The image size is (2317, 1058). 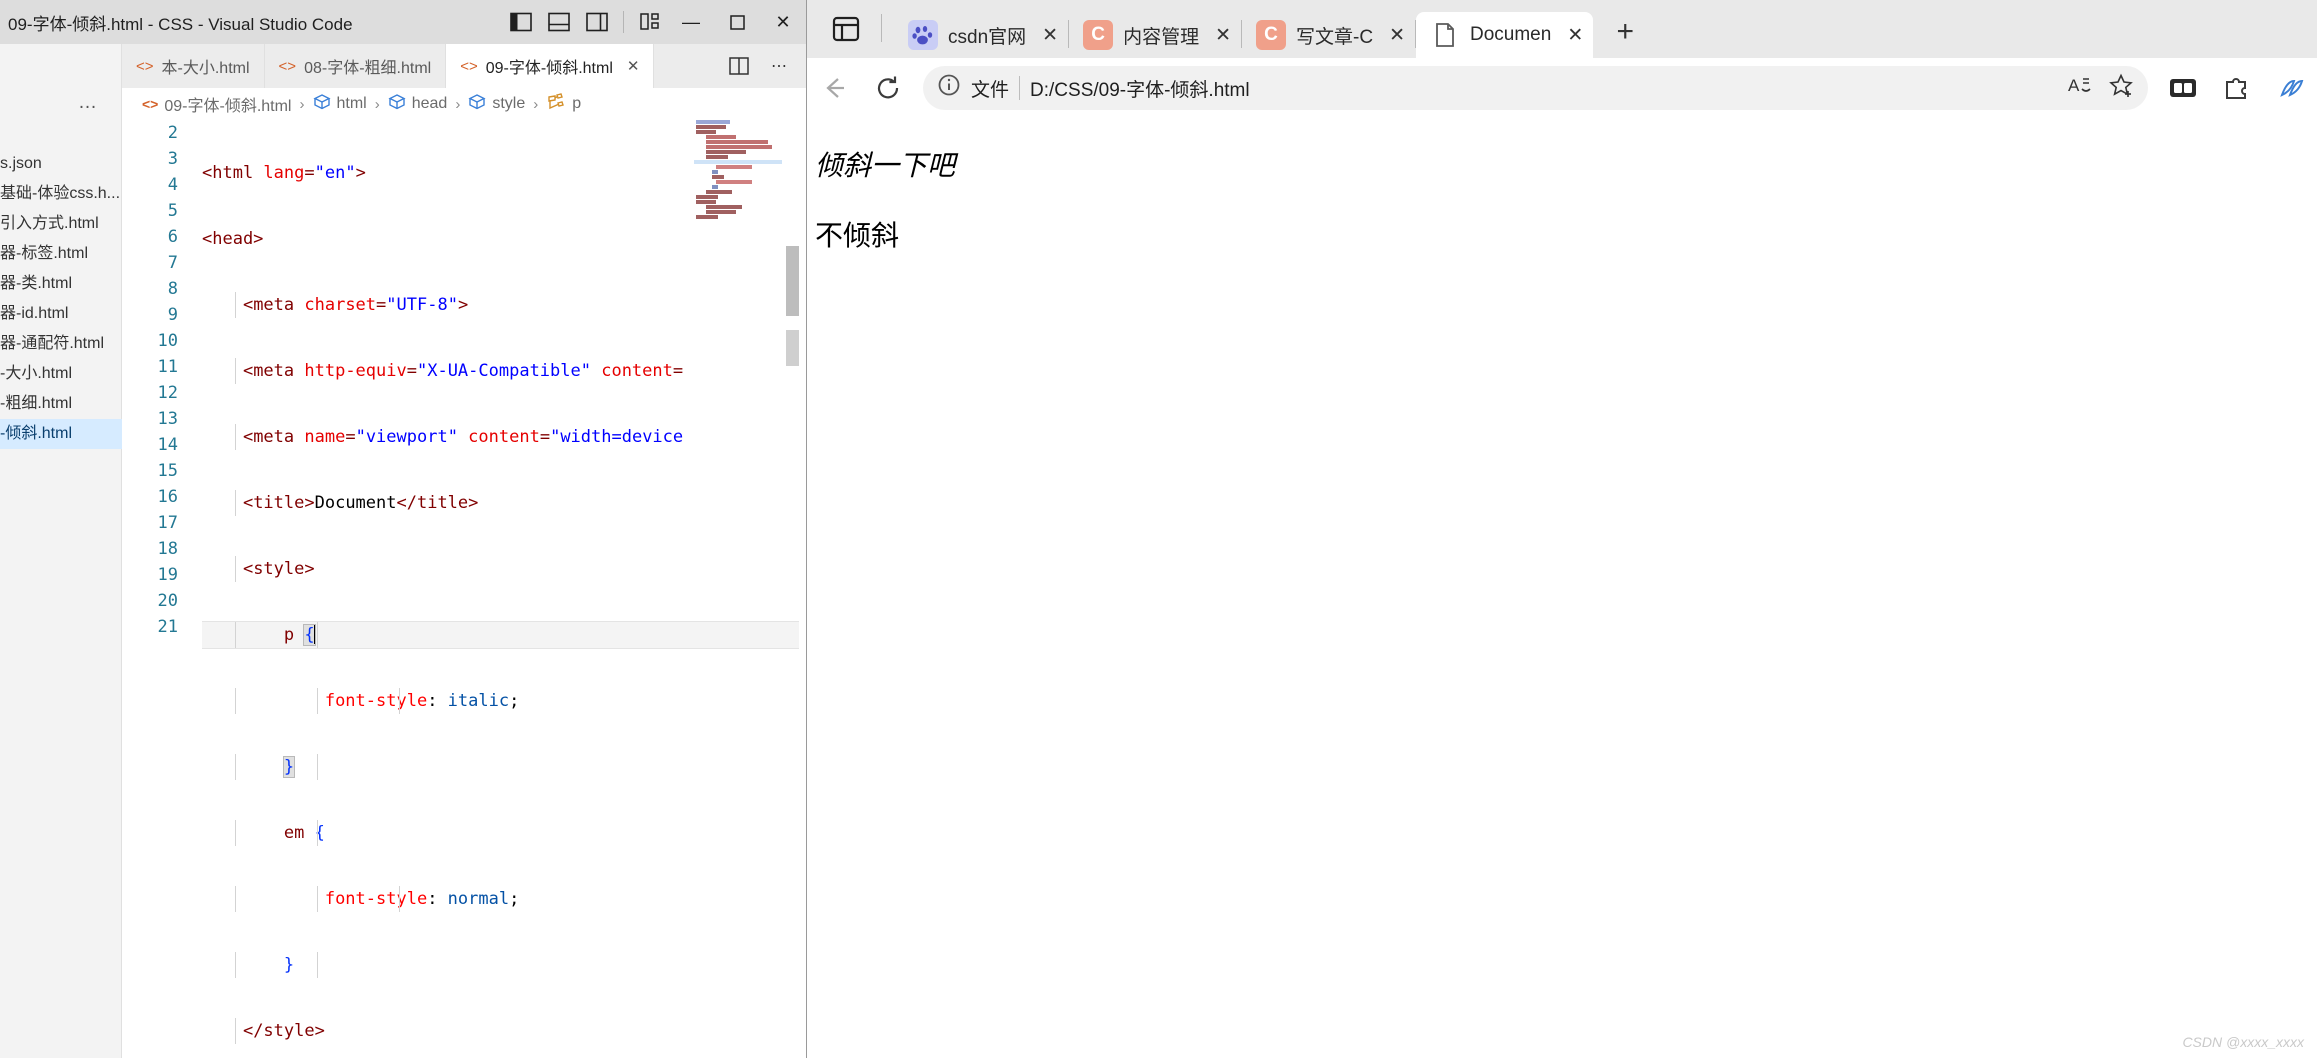 What do you see at coordinates (1625, 32) in the screenshot?
I see `new-tab-button: +` at bounding box center [1625, 32].